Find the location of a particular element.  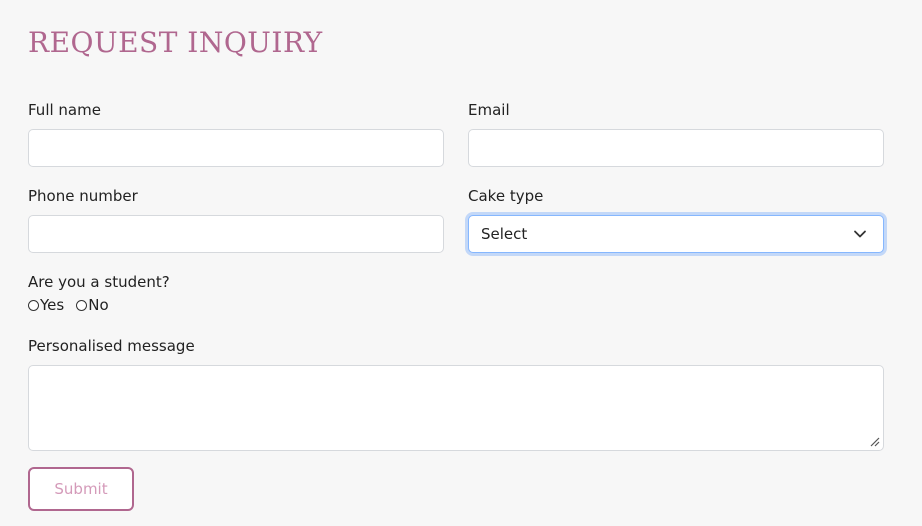

cake-type-select: Select is located at coordinates (676, 234).